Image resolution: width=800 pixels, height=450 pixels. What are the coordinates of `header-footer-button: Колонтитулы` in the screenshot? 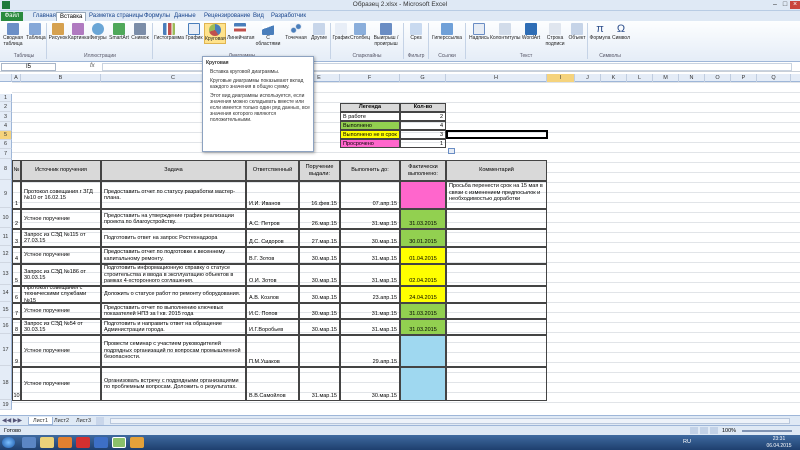 It's located at (505, 32).